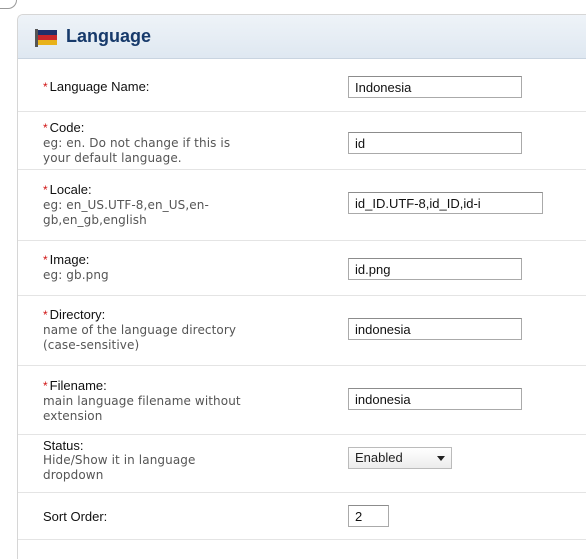 The width and height of the screenshot is (587, 559). What do you see at coordinates (140, 330) in the screenshot?
I see `directory-hint-line1: name of the language directory` at bounding box center [140, 330].